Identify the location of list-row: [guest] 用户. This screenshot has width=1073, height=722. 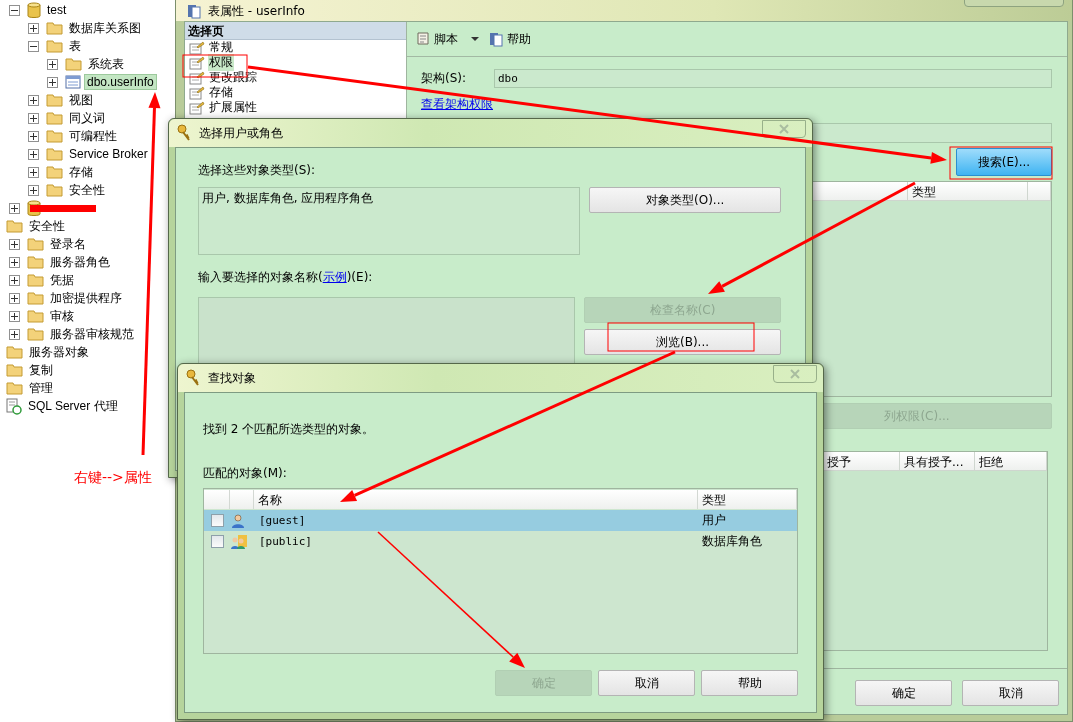
(500, 520).